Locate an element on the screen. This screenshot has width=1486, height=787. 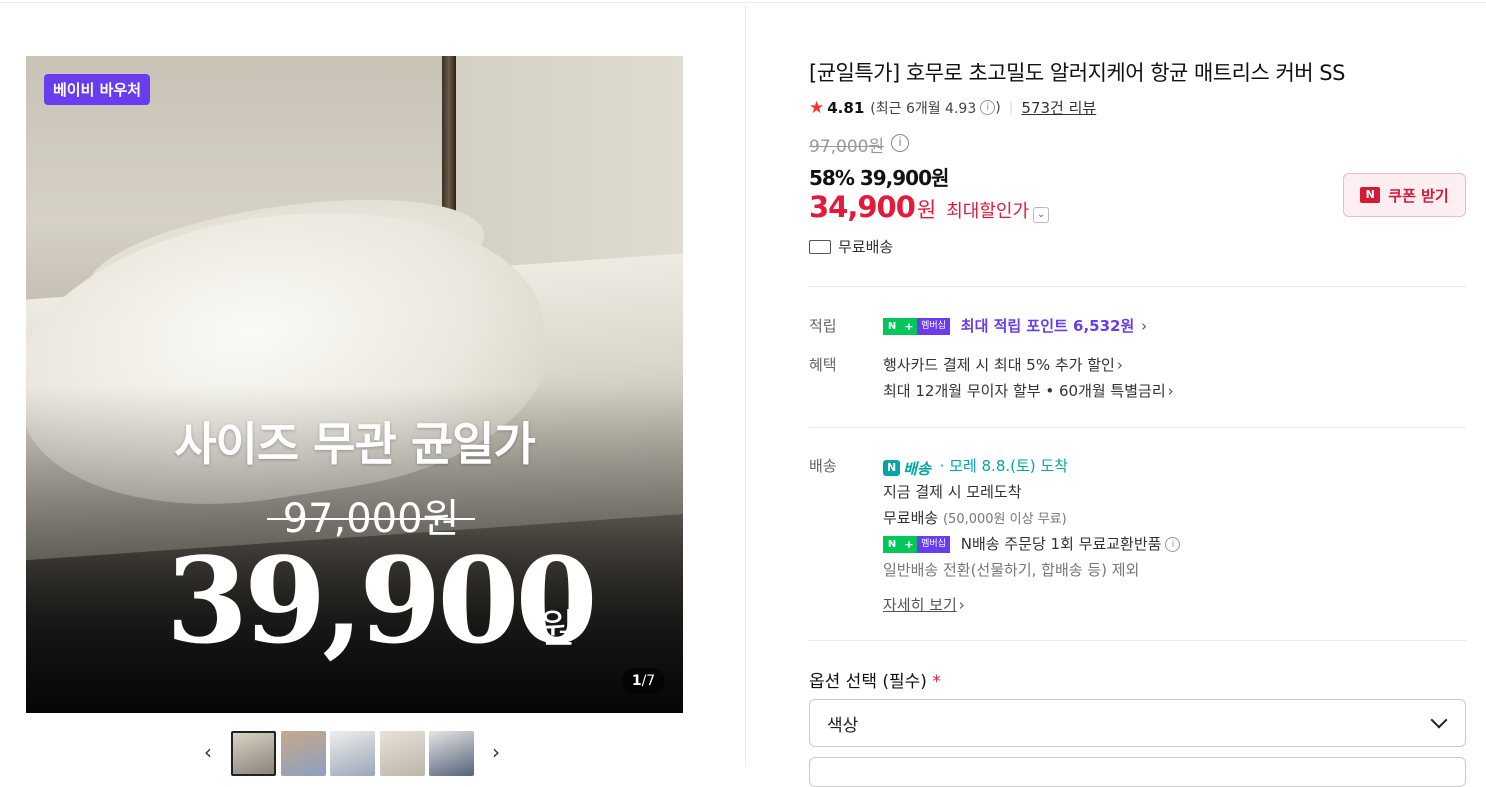
delivery-label: 배송 is located at coordinates (823, 466).